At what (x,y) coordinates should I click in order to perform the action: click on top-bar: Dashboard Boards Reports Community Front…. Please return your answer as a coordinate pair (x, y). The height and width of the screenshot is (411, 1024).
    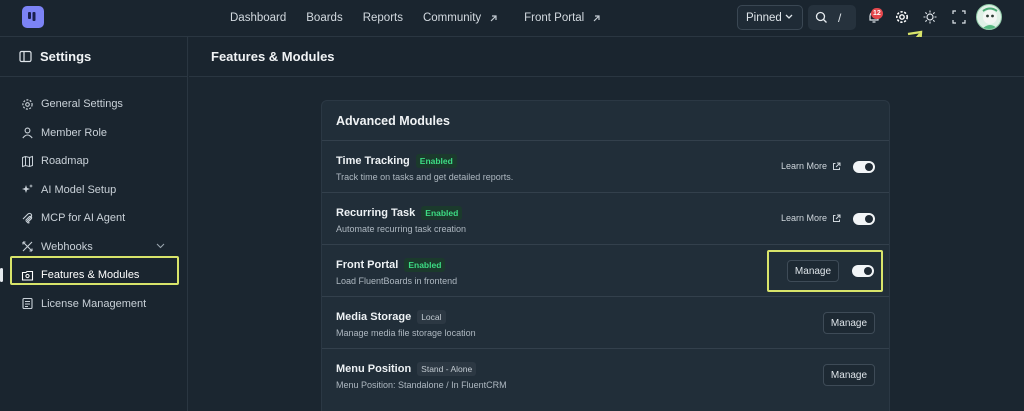
    Looking at the image, I should click on (512, 18).